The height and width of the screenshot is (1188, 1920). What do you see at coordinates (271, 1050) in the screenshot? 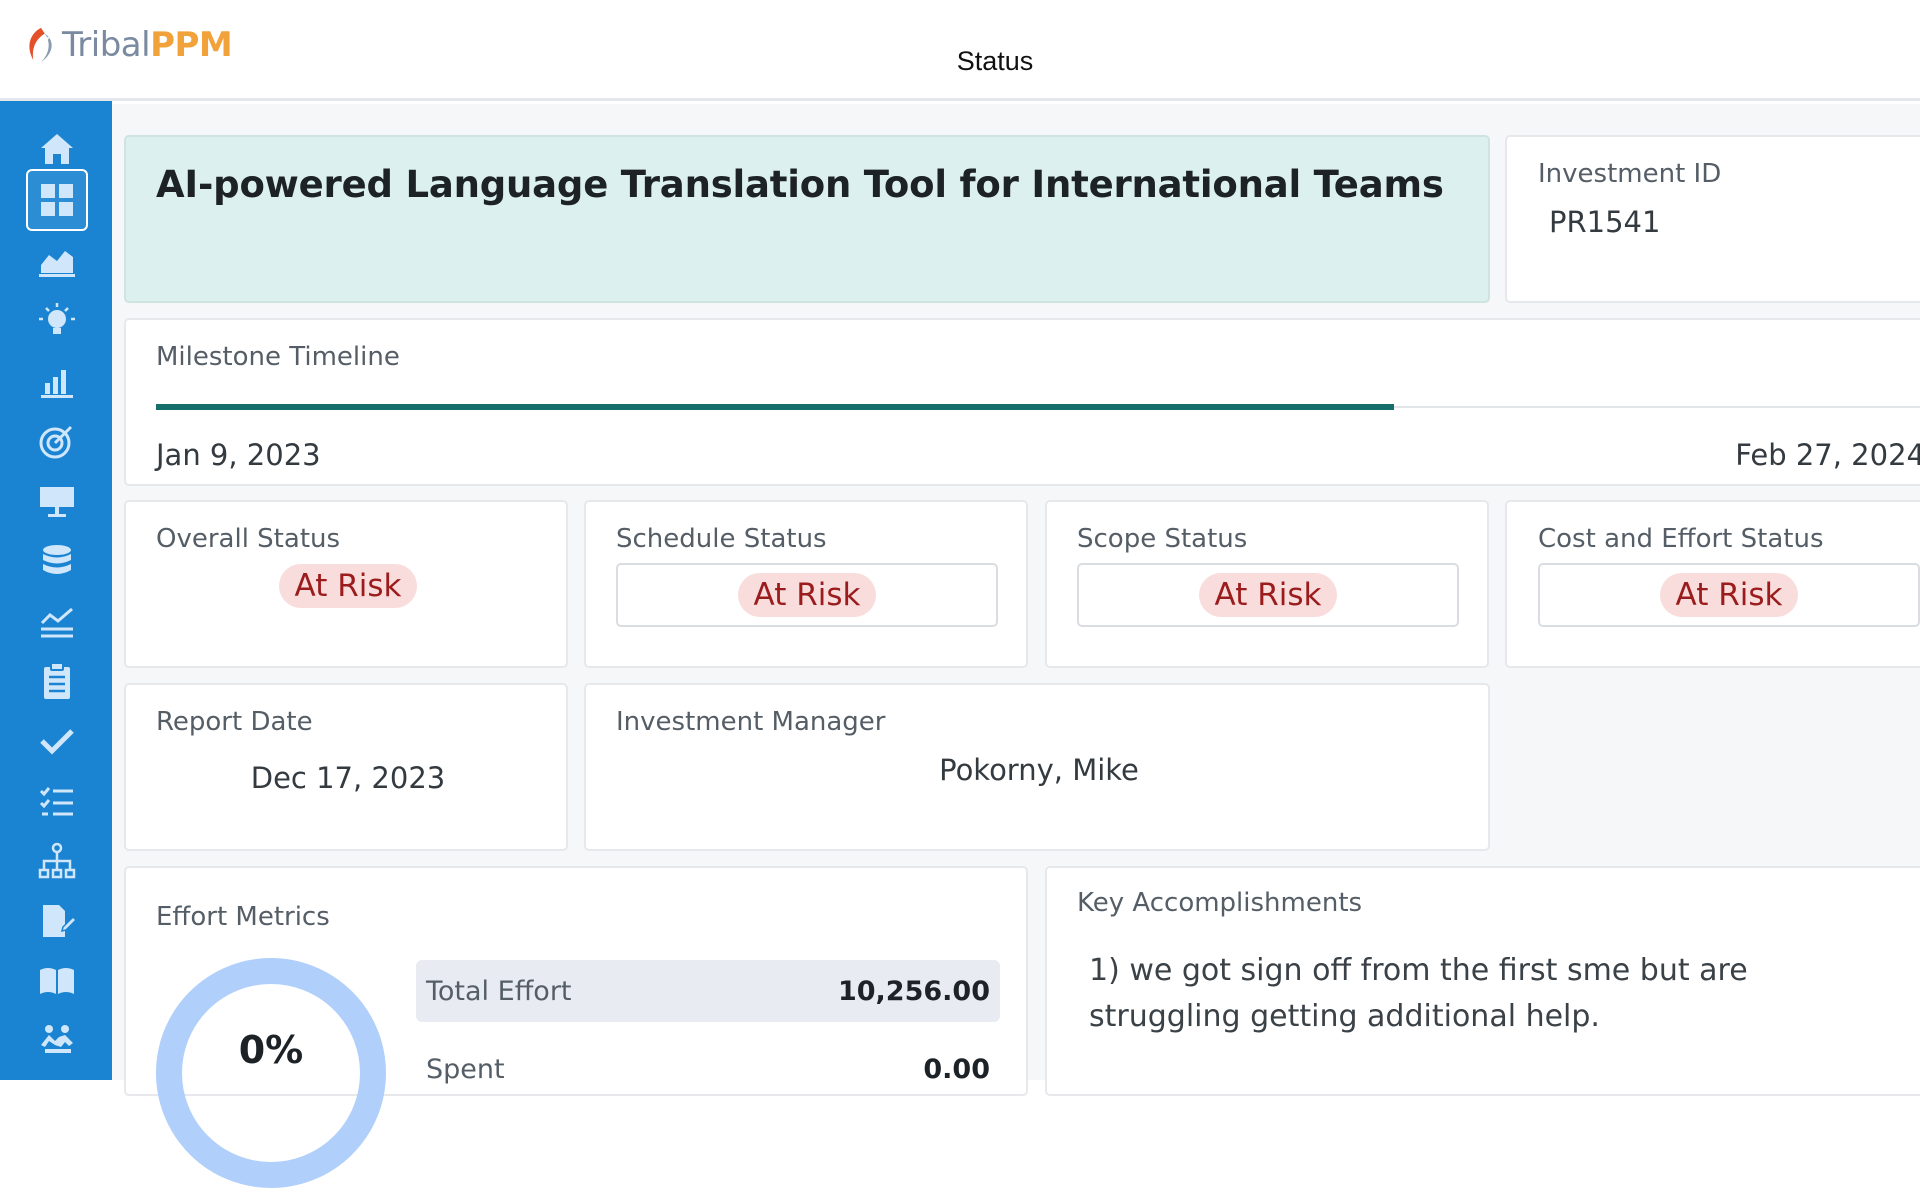
I see `effort-gauge-value: 0%` at bounding box center [271, 1050].